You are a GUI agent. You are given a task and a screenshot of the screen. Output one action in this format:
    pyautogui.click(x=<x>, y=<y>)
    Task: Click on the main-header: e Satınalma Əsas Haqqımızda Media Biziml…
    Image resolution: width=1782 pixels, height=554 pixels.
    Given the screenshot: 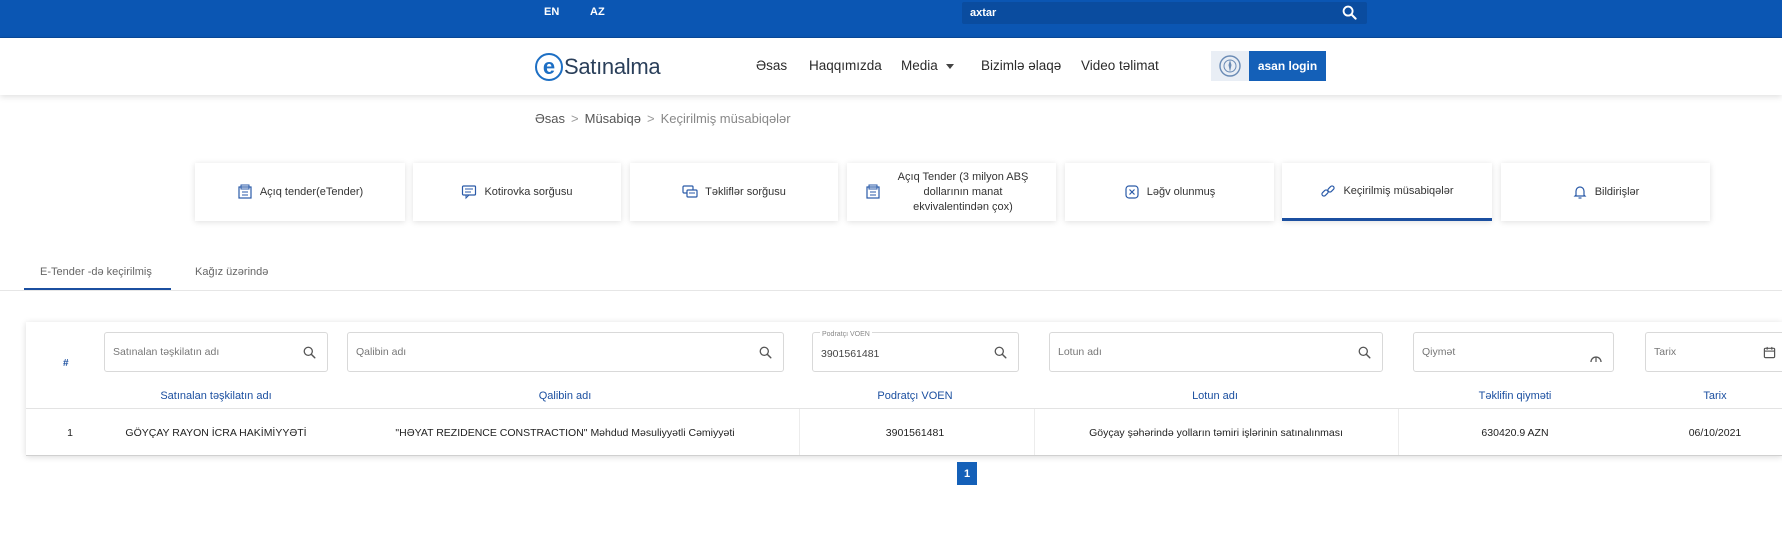 What is the action you would take?
    pyautogui.click(x=891, y=66)
    